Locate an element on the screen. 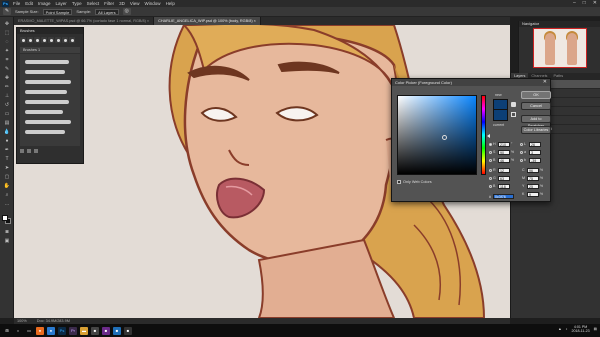  blue-field: B 118 is located at coordinates (499, 186).